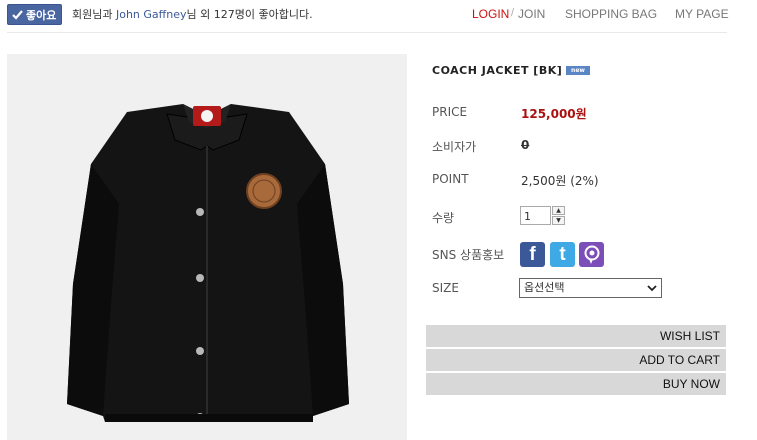  What do you see at coordinates (652, 288) in the screenshot?
I see `chevron-down-icon` at bounding box center [652, 288].